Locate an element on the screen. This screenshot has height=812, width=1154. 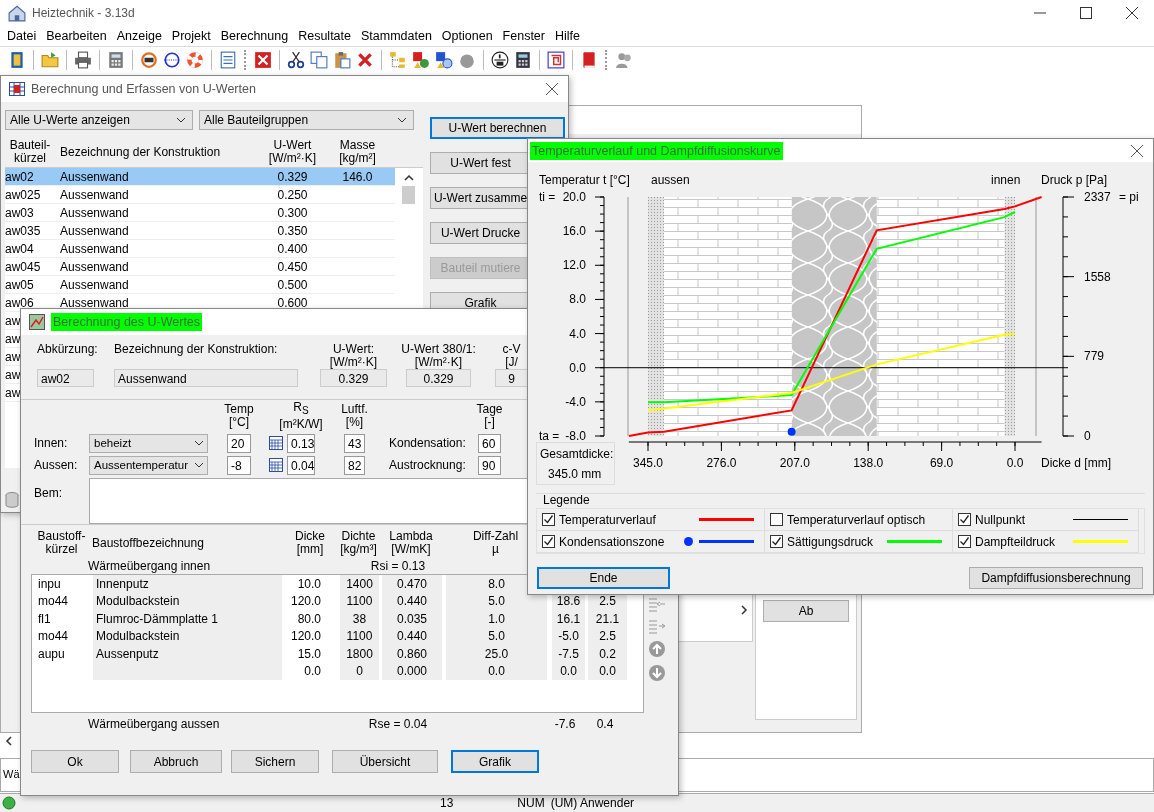
table-cell-text: 0.250 is located at coordinates (292, 194).